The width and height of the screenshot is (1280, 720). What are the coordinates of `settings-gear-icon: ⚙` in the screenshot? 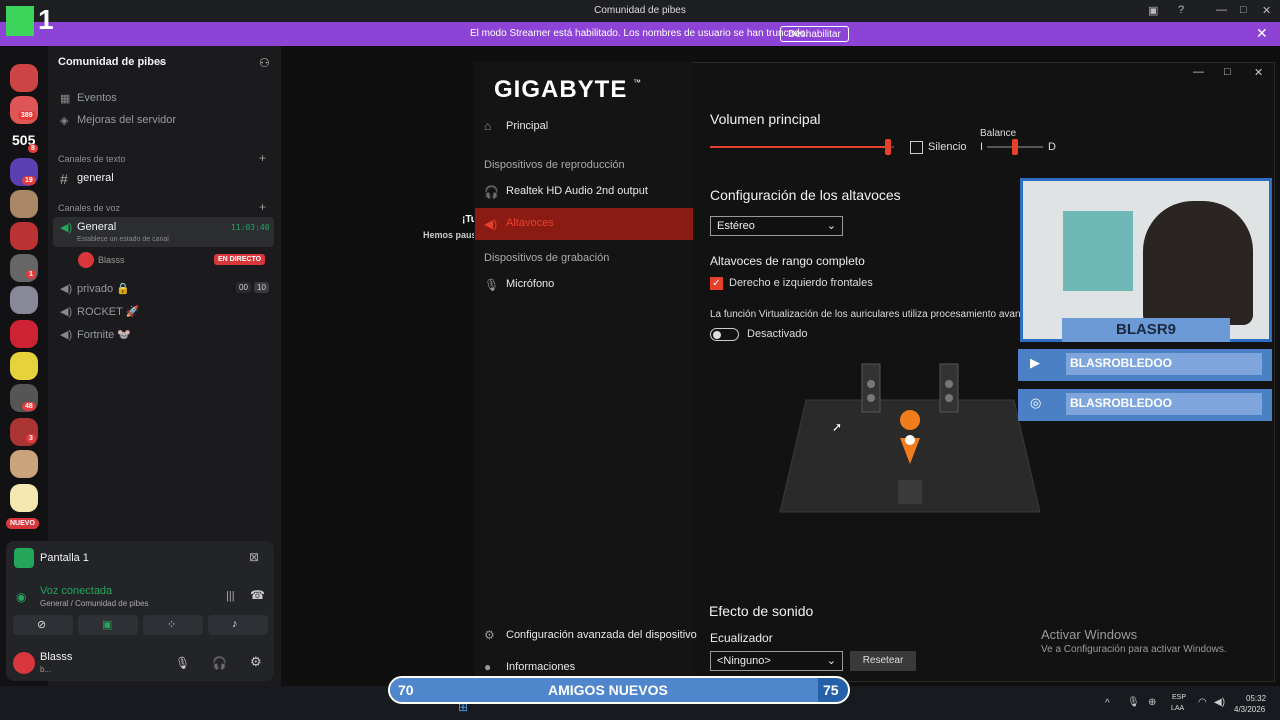 It's located at (256, 662).